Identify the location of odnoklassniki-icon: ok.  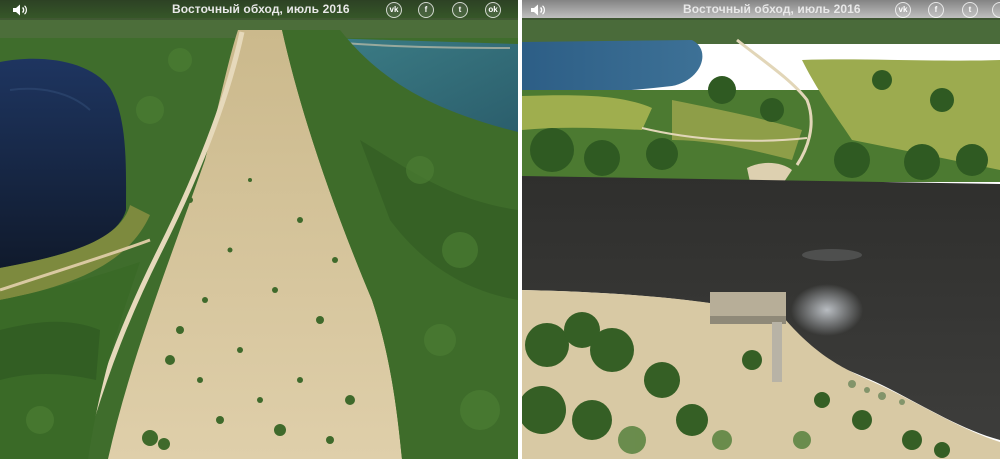
(493, 9).